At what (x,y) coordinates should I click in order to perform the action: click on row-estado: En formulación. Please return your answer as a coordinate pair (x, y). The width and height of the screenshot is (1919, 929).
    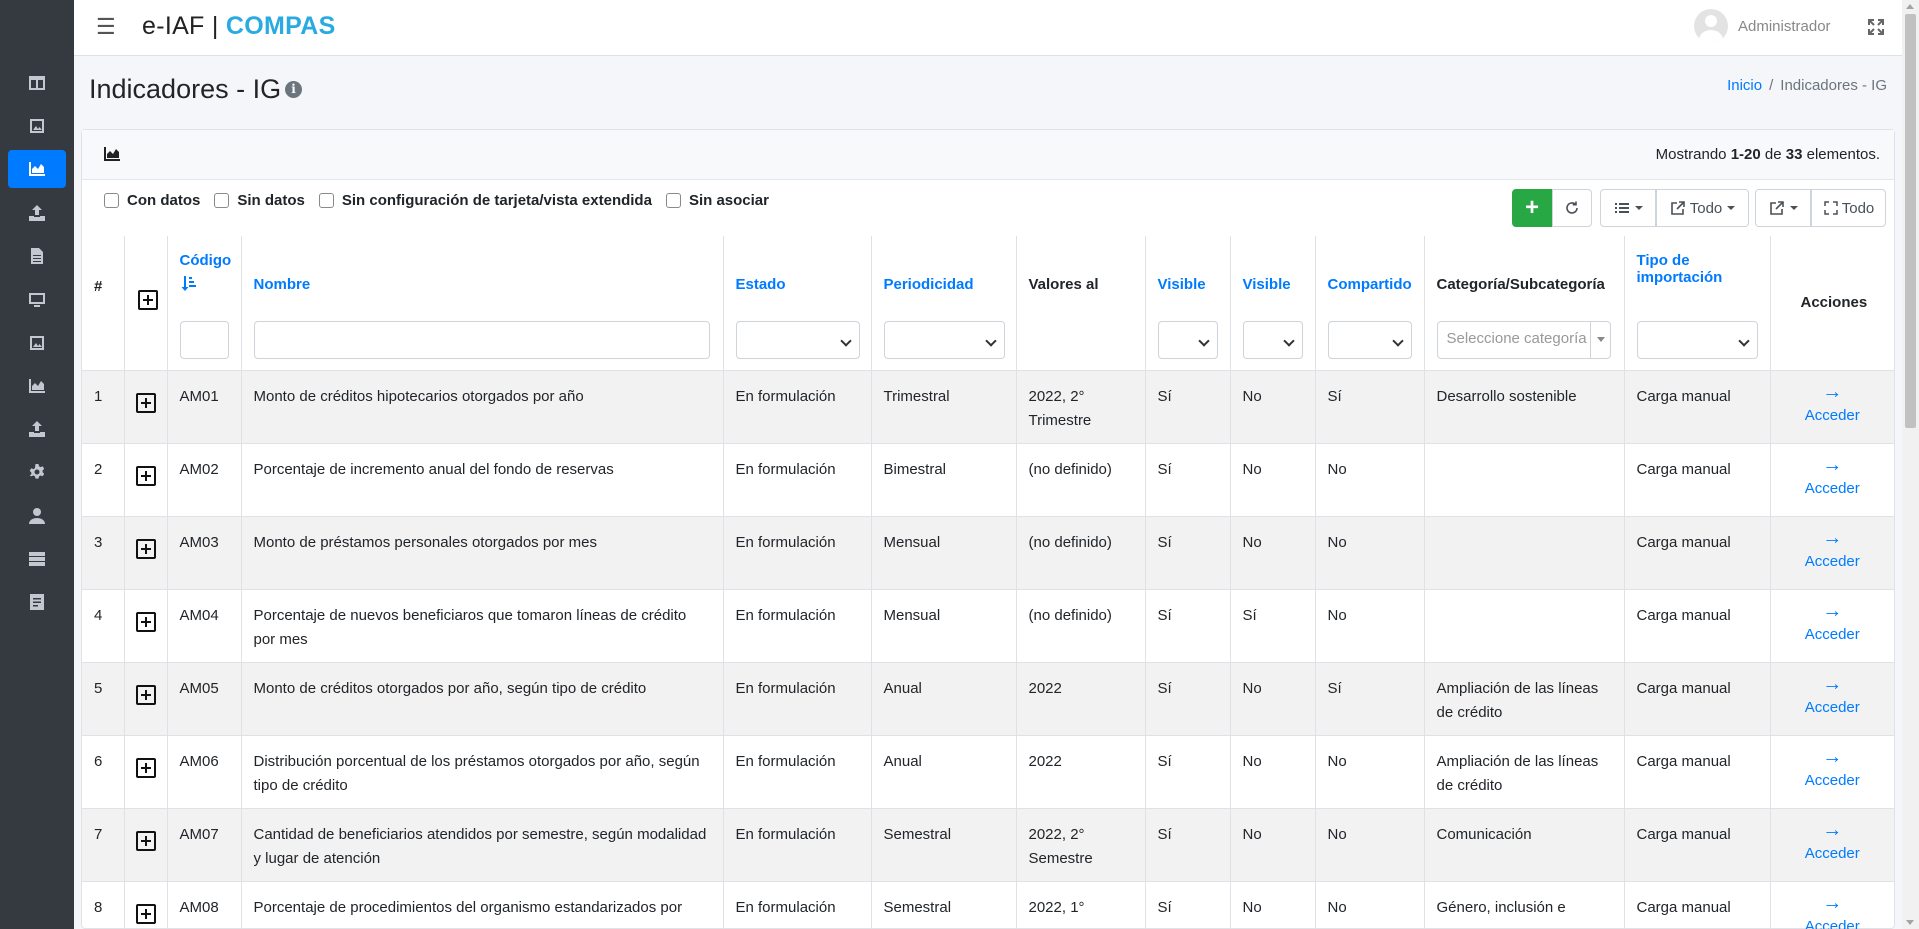
    Looking at the image, I should click on (797, 480).